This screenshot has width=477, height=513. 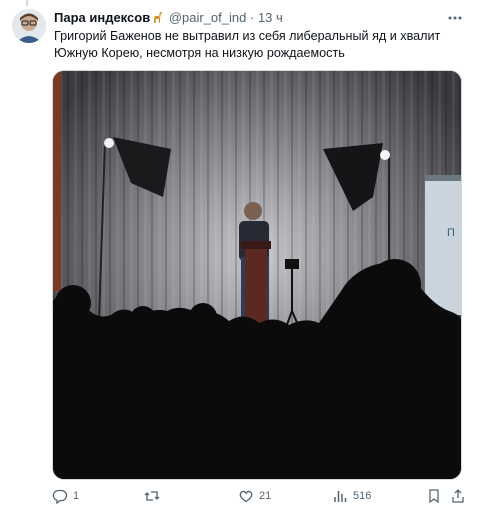 What do you see at coordinates (102, 17) in the screenshot?
I see `author-name: Пара индексов` at bounding box center [102, 17].